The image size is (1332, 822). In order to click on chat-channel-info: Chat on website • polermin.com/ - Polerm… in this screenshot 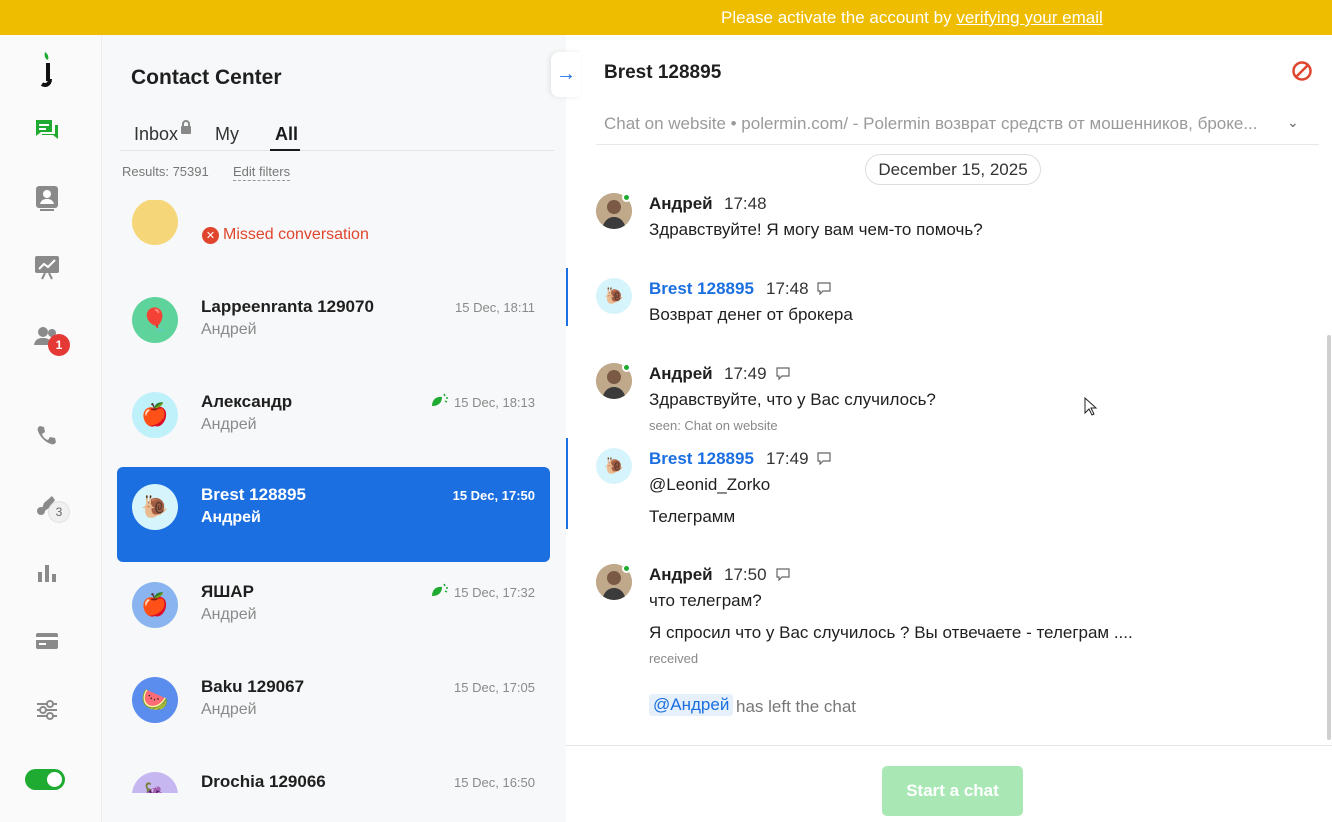, I will do `click(931, 123)`.